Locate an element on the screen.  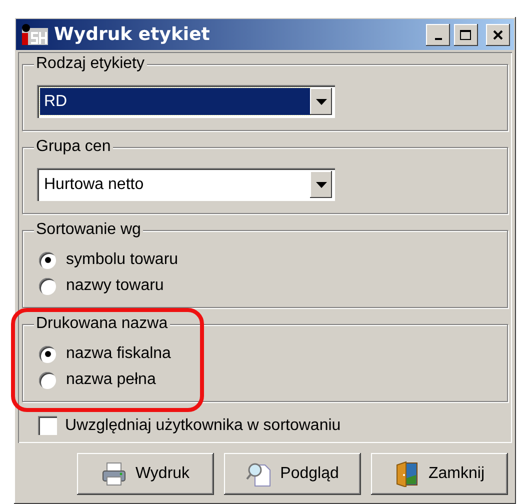
group-title: Grupa cen is located at coordinates (73, 147).